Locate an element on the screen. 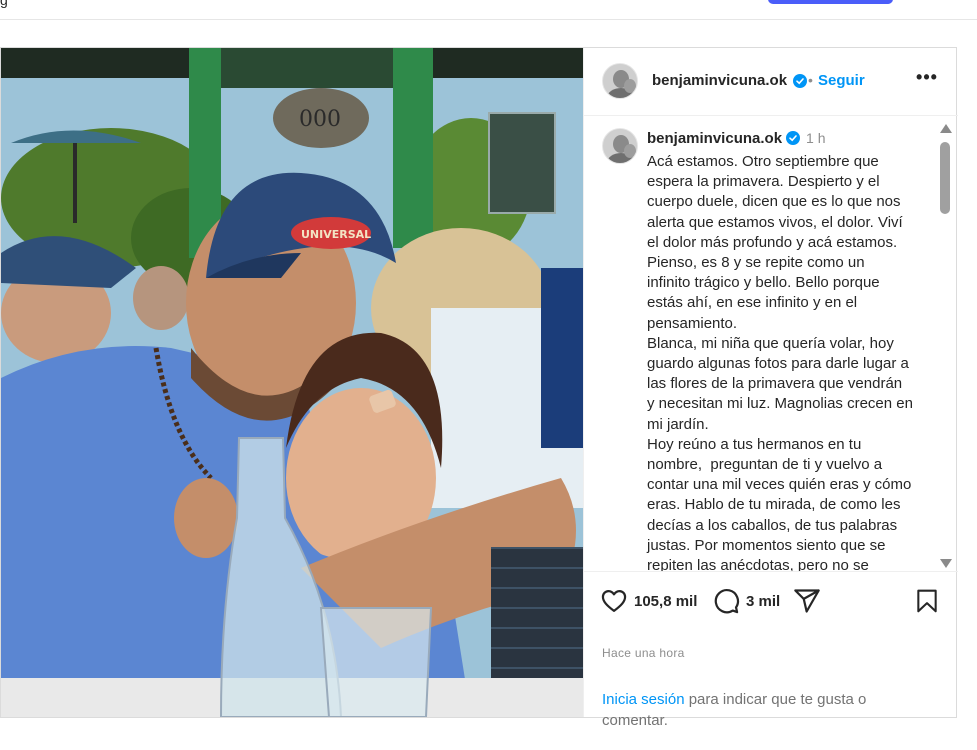  share-send-icon is located at coordinates (807, 601).